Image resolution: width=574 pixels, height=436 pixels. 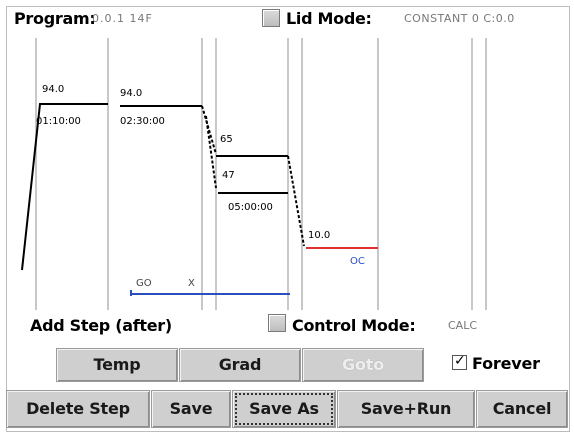 What do you see at coordinates (122, 18) in the screenshot?
I see `program-name: 0.0.1 14F` at bounding box center [122, 18].